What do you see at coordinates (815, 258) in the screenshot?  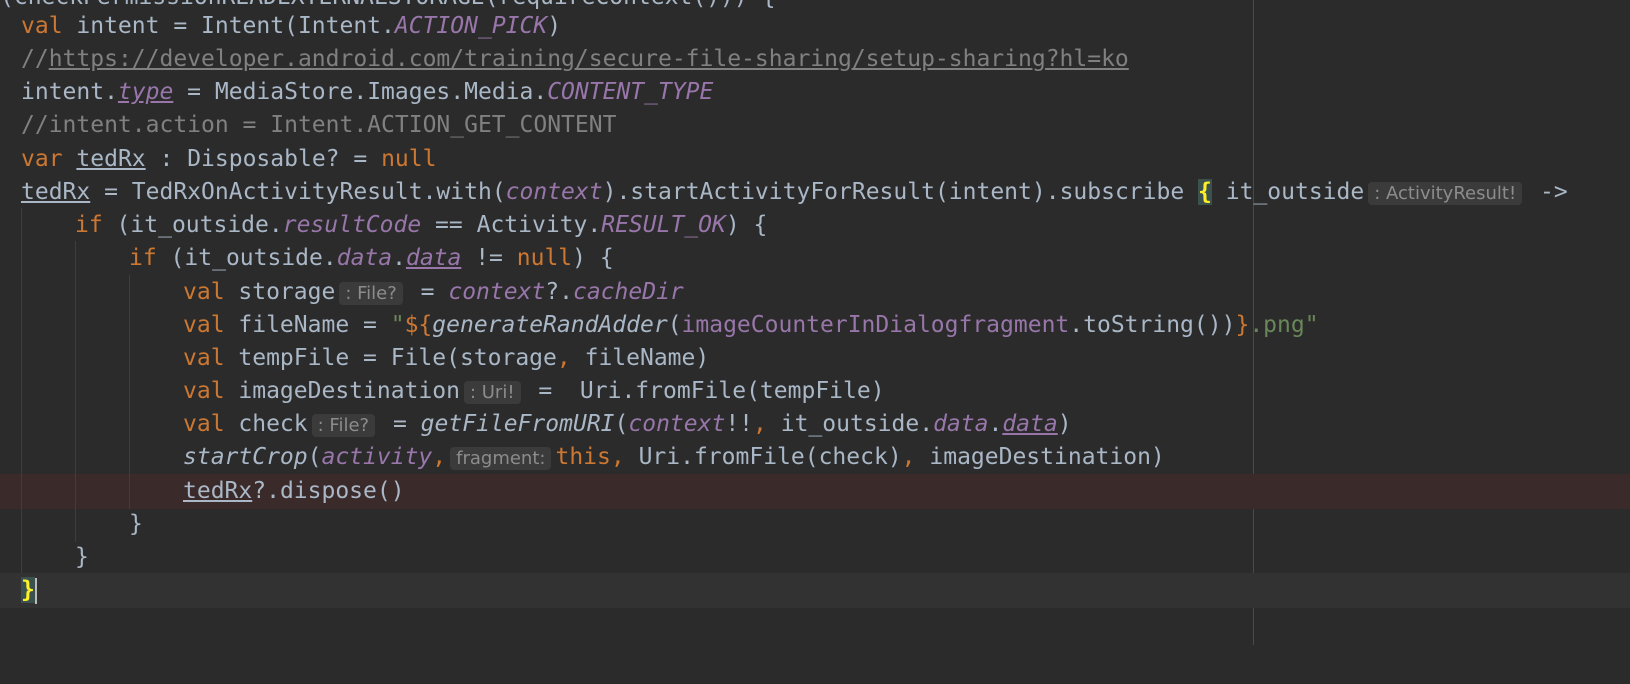 I see `code-line: if (it_outside.data.data != null) {` at bounding box center [815, 258].